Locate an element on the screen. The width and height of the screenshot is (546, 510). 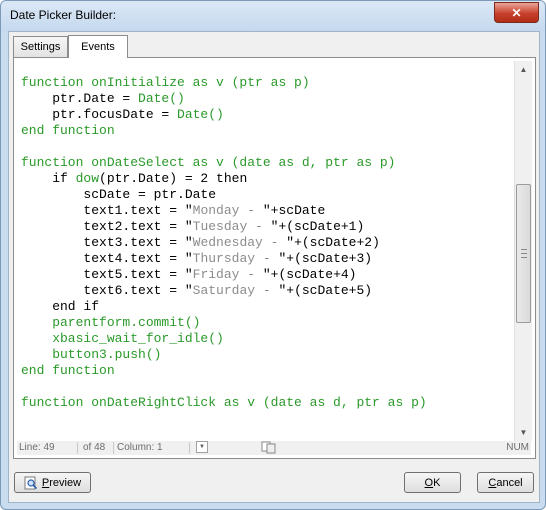
vertical-scrollbar: ▲ ▼ is located at coordinates (523, 251).